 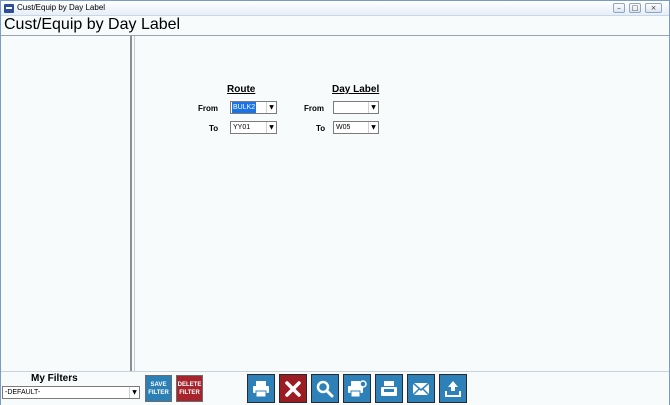 What do you see at coordinates (61, 7) in the screenshot?
I see `window-title: Cust/Equip by Day Label` at bounding box center [61, 7].